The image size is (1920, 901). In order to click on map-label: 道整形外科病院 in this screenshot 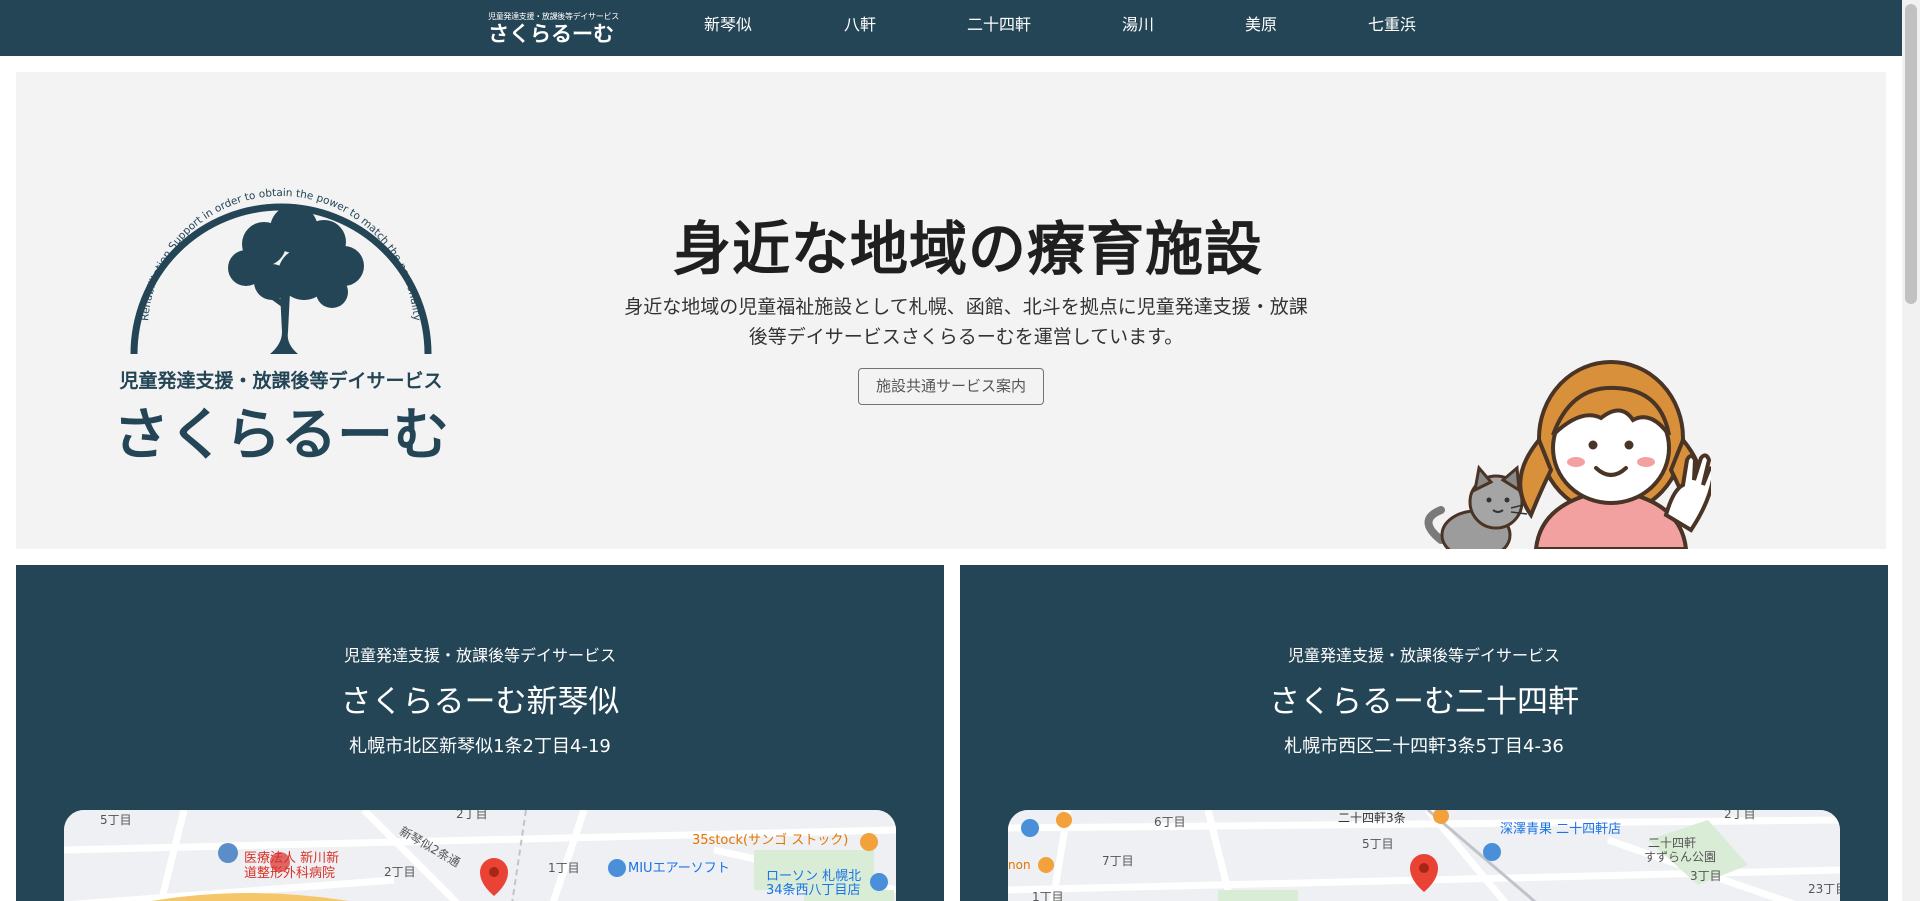, I will do `click(290, 873)`.